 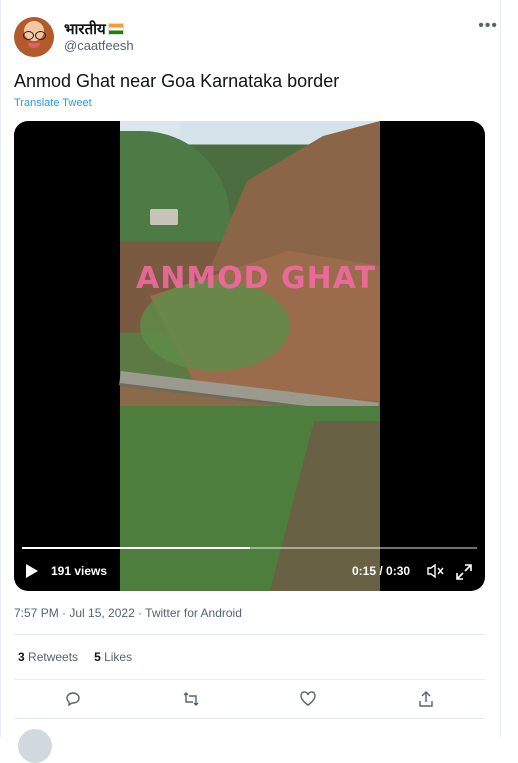 What do you see at coordinates (191, 699) in the screenshot?
I see `retweet-icon` at bounding box center [191, 699].